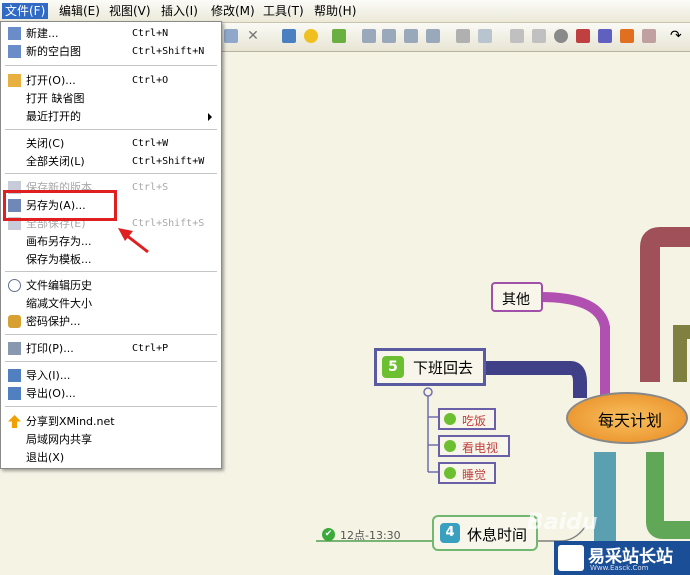 The height and width of the screenshot is (575, 690). I want to click on menu-item-share: 分享到XMind.net, so click(111, 421).